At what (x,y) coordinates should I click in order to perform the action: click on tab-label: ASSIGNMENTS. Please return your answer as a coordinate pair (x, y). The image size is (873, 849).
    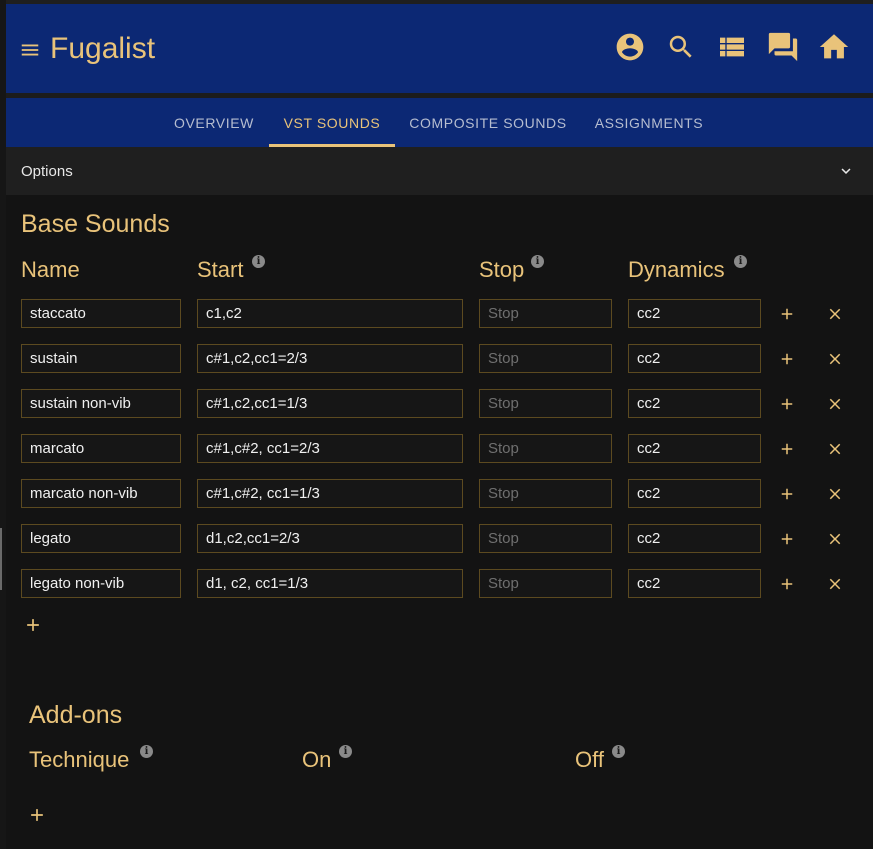
    Looking at the image, I should click on (649, 123).